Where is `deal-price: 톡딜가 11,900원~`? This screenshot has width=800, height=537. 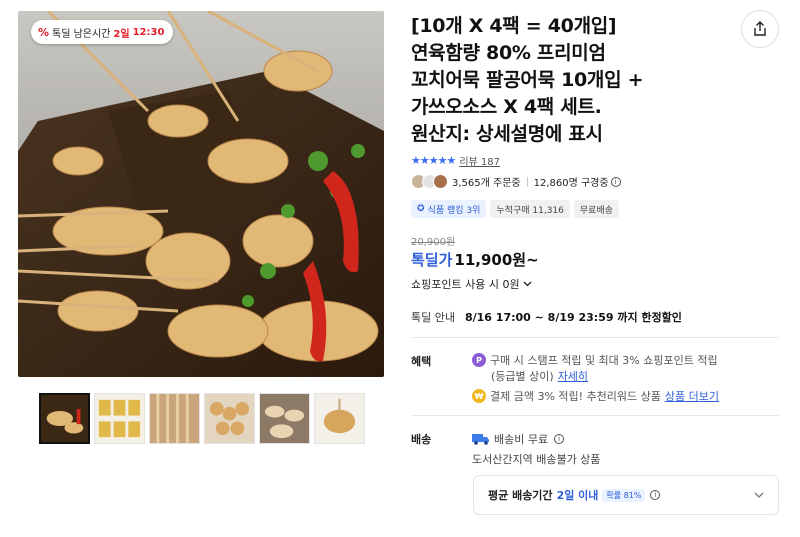
deal-price: 톡딜가 11,900원~ is located at coordinates (475, 259).